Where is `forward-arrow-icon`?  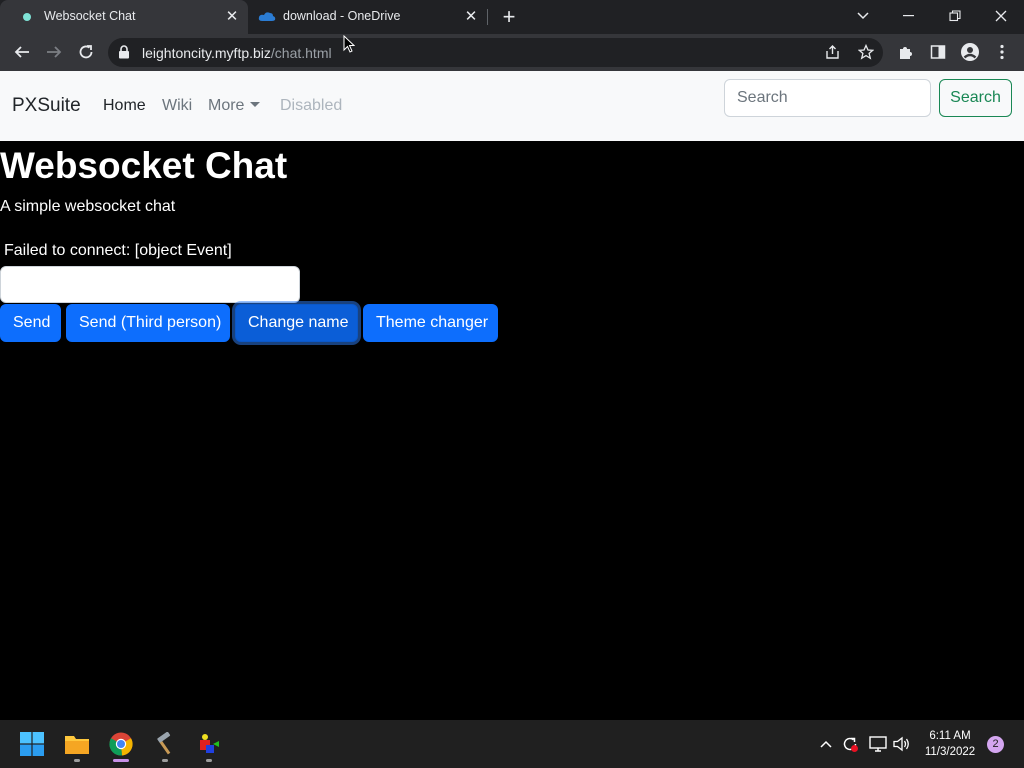 forward-arrow-icon is located at coordinates (54, 52).